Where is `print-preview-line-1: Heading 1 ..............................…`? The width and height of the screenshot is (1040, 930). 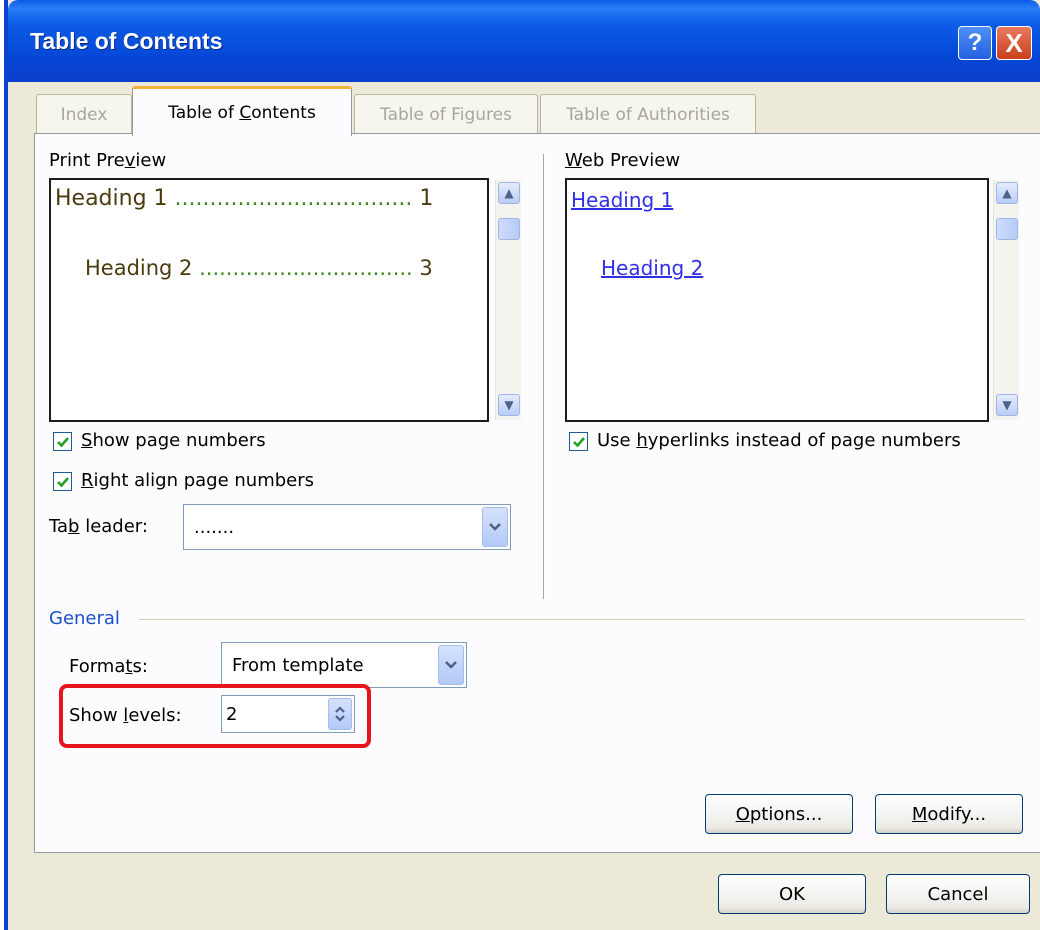
print-preview-line-1: Heading 1 ..............................… is located at coordinates (244, 198).